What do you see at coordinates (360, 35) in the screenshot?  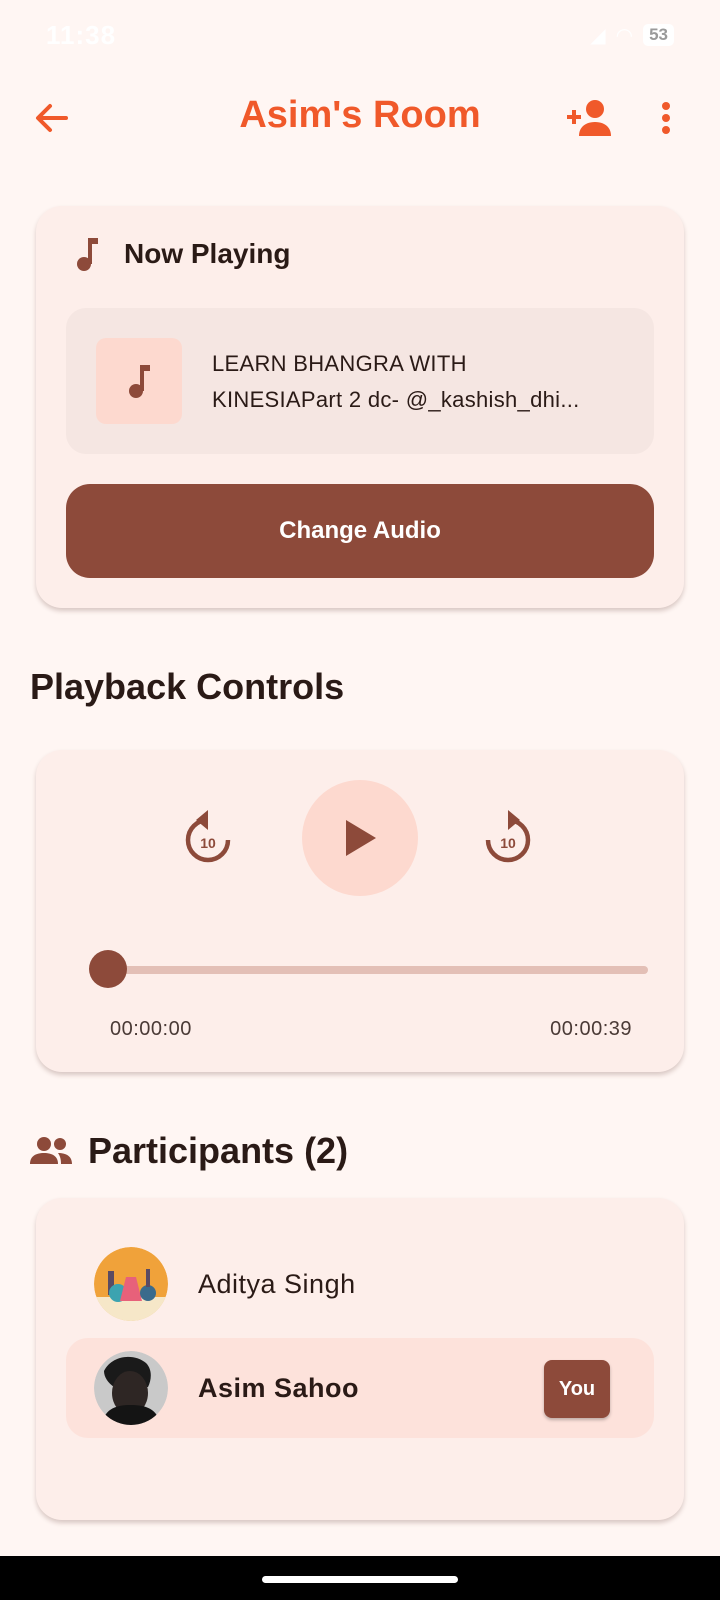 I see `status-bar: 11:38 ◢ ◠ 53` at bounding box center [360, 35].